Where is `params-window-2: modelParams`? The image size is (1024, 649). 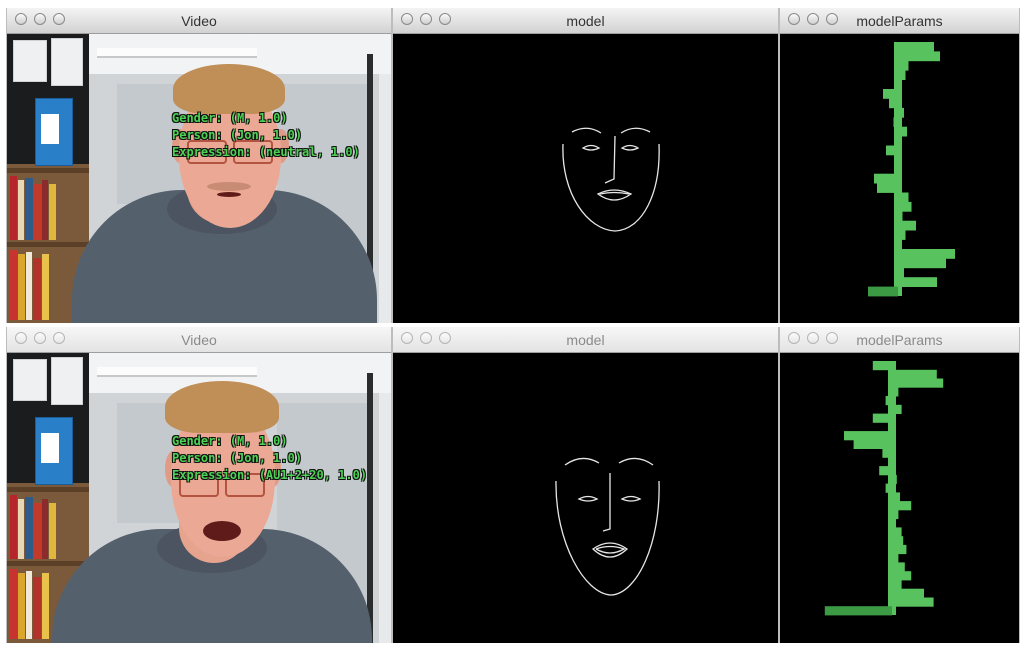
params-window-2: modelParams is located at coordinates (899, 485).